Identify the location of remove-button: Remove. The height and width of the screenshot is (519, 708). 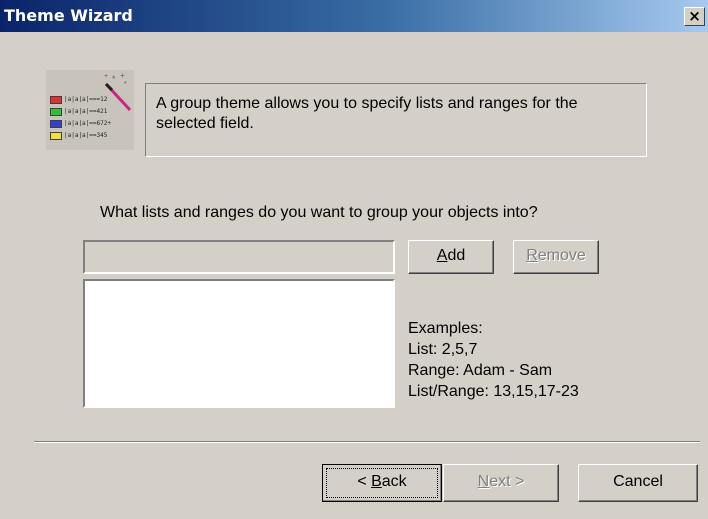
(556, 257).